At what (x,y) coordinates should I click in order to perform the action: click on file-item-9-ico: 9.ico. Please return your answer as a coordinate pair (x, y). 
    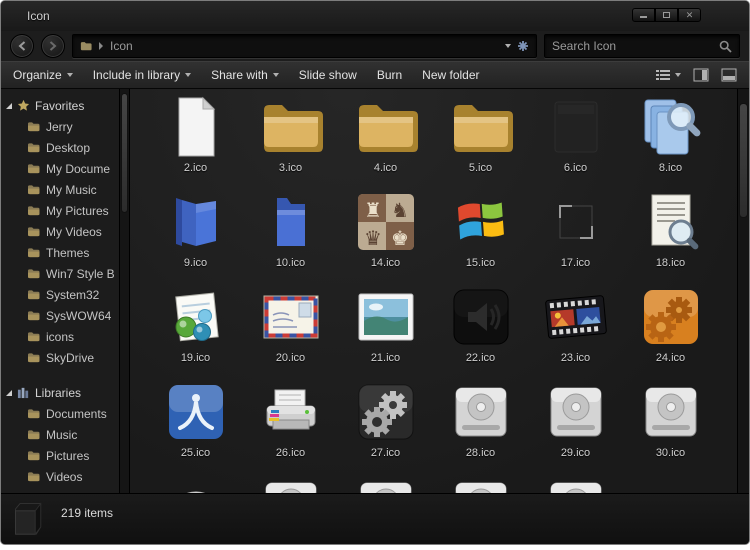
    Looking at the image, I should click on (195, 237).